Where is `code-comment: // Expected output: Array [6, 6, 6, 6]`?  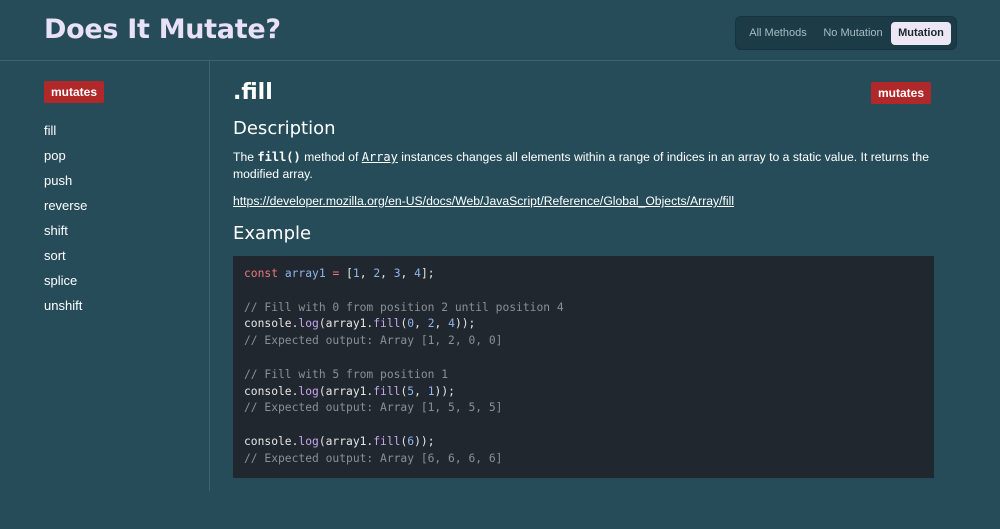
code-comment: // Expected output: Array [6, 6, 6, 6] is located at coordinates (373, 458).